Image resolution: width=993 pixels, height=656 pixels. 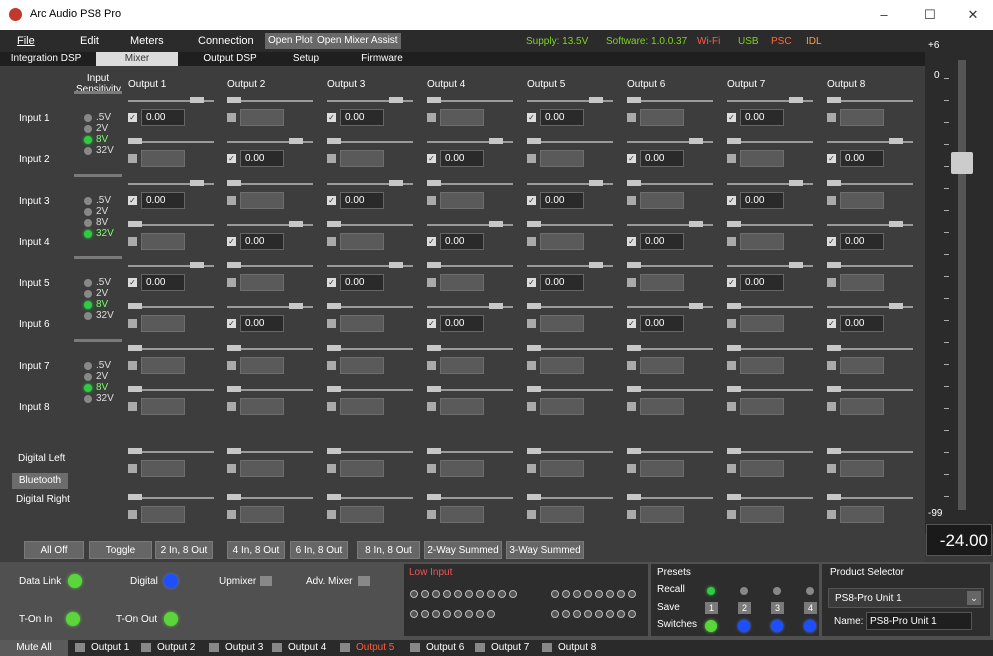 I want to click on save-preset-2: 2, so click(x=744, y=608).